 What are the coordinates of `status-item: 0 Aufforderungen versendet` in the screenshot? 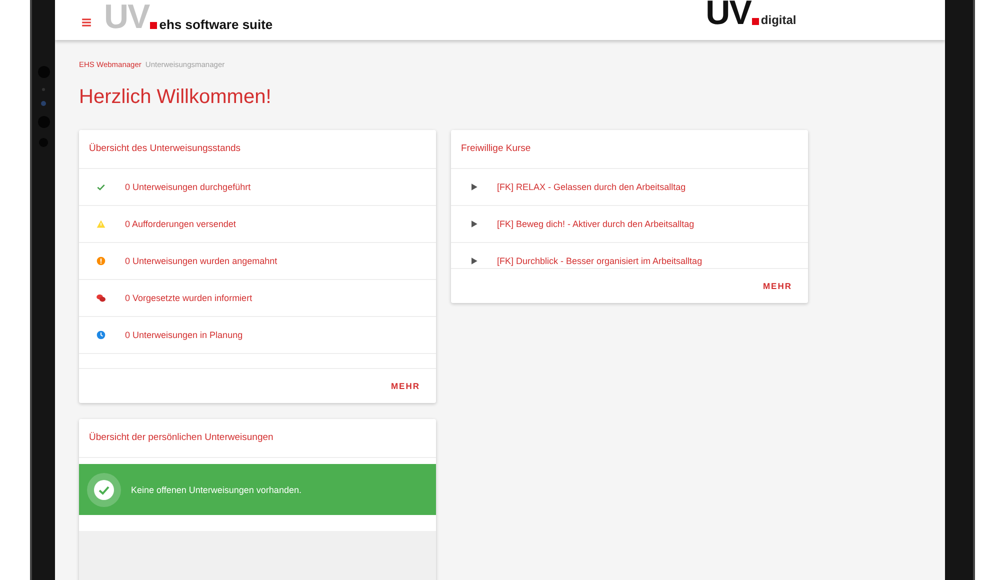 It's located at (180, 224).